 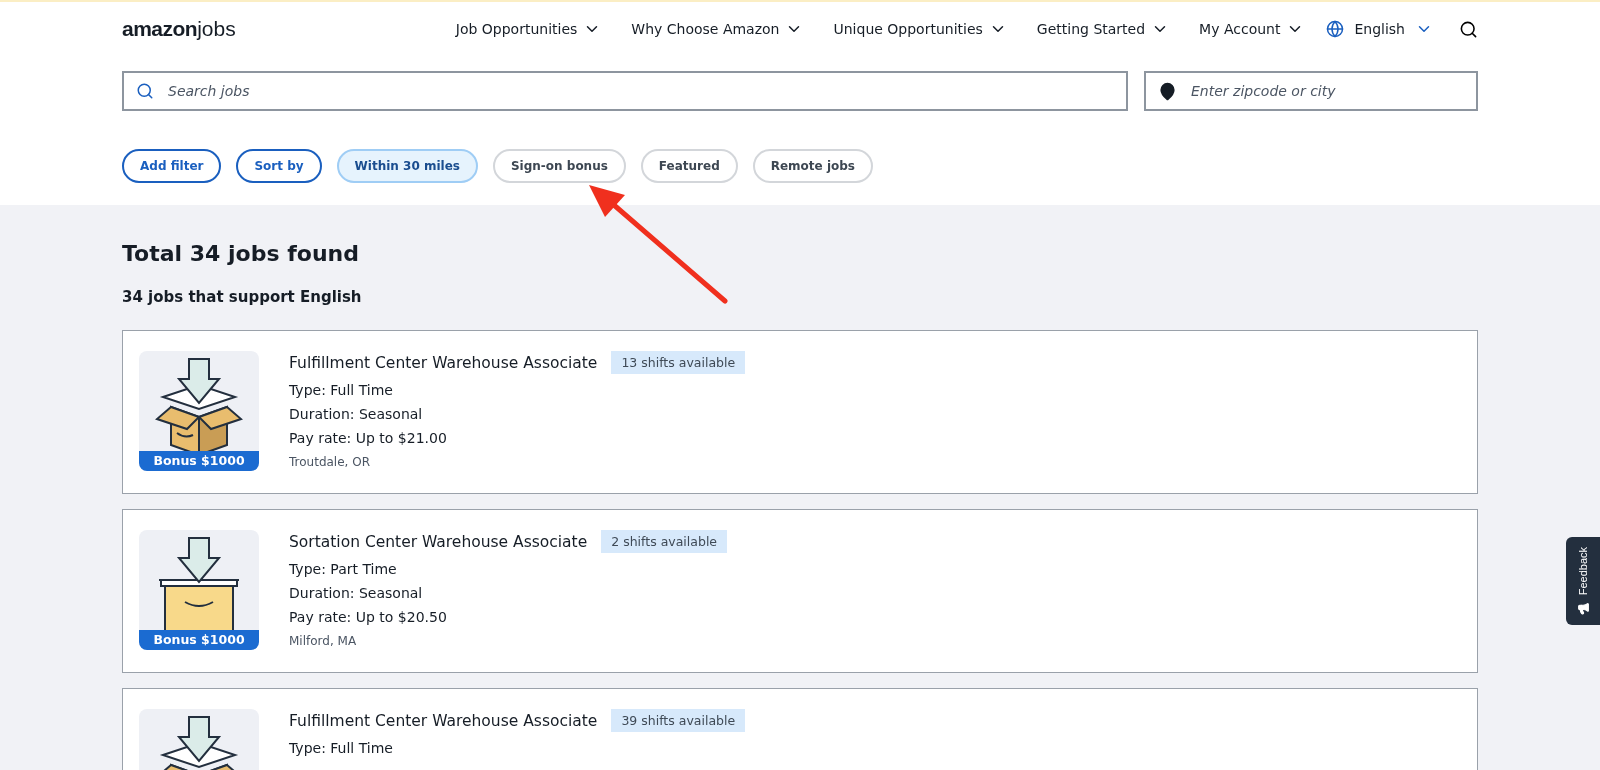 I want to click on nav-menu-item: Getting Started, so click(x=1103, y=29).